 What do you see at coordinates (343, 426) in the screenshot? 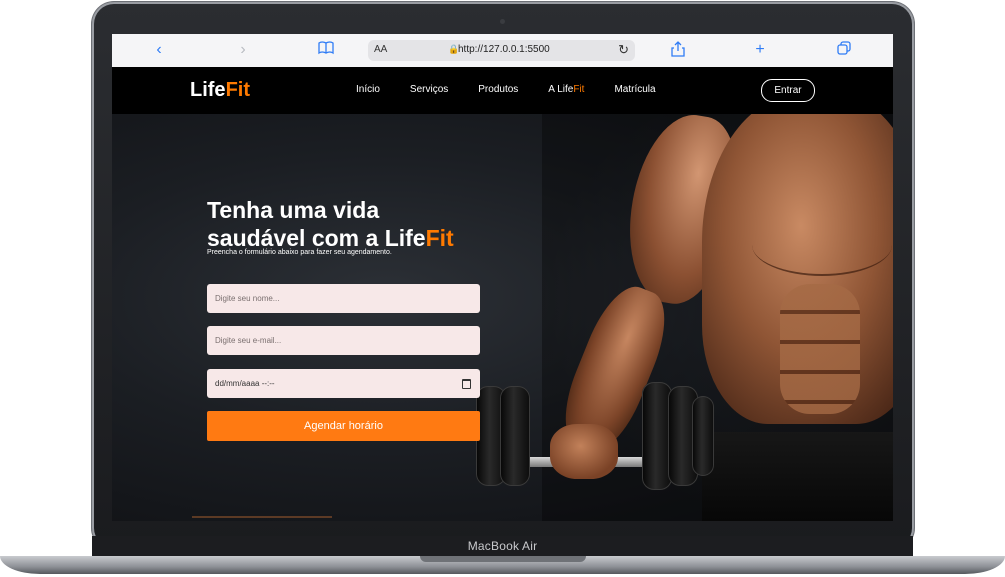
I see `schedule-button: Agendar horário` at bounding box center [343, 426].